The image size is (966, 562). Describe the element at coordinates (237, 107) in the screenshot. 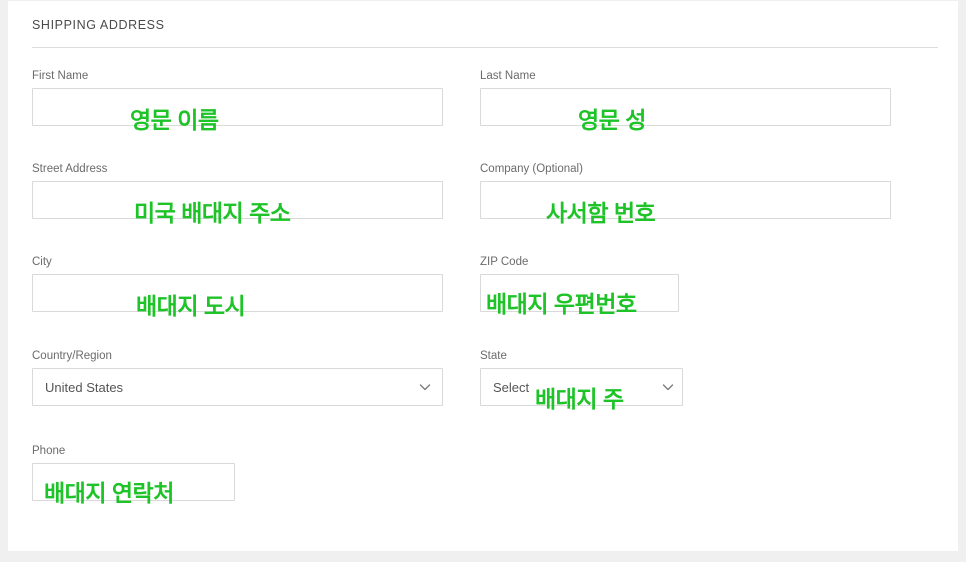

I see `first-name-input` at that location.